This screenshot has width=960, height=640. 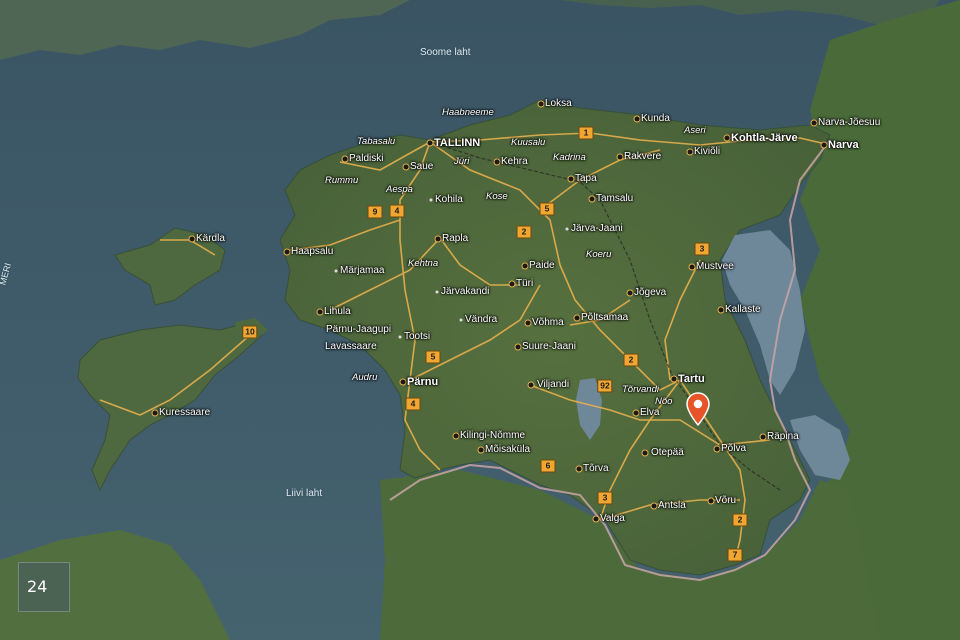 I want to click on road-shield-92: 92, so click(x=605, y=386).